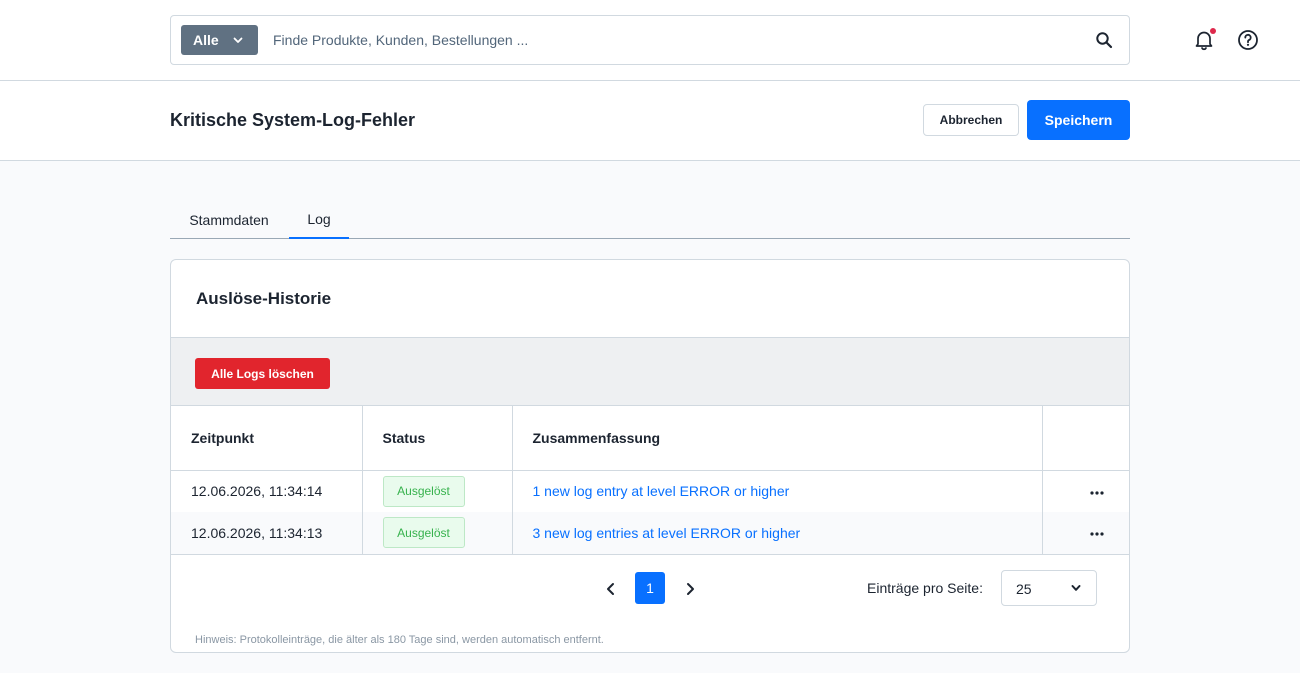 This screenshot has height=673, width=1300. What do you see at coordinates (1085, 438) in the screenshot?
I see `column-header-actions` at bounding box center [1085, 438].